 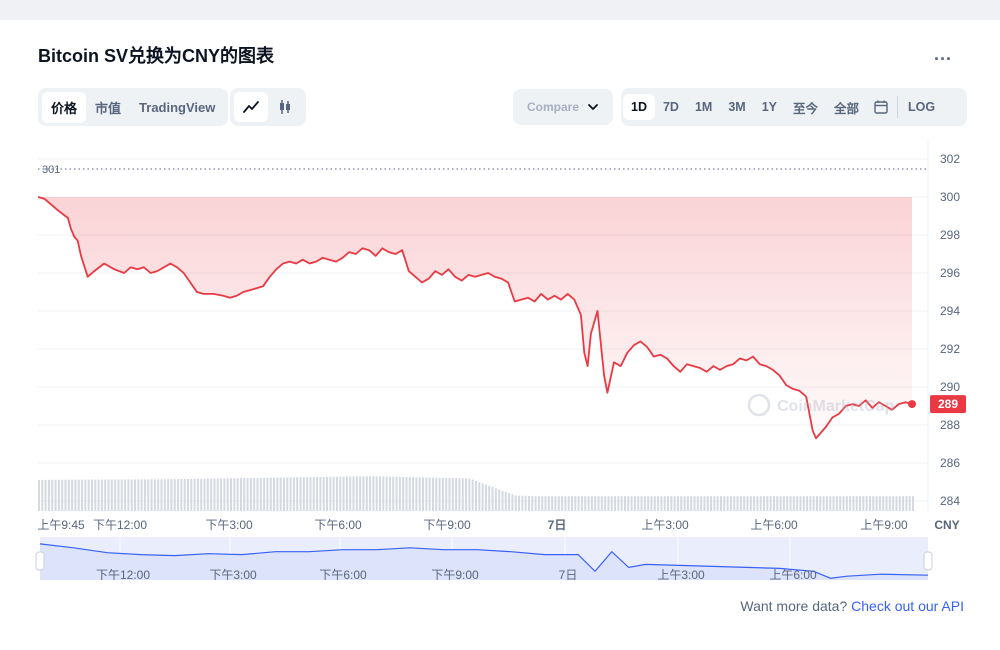 I want to click on x-tick-label: 上午9:00, so click(x=884, y=525).